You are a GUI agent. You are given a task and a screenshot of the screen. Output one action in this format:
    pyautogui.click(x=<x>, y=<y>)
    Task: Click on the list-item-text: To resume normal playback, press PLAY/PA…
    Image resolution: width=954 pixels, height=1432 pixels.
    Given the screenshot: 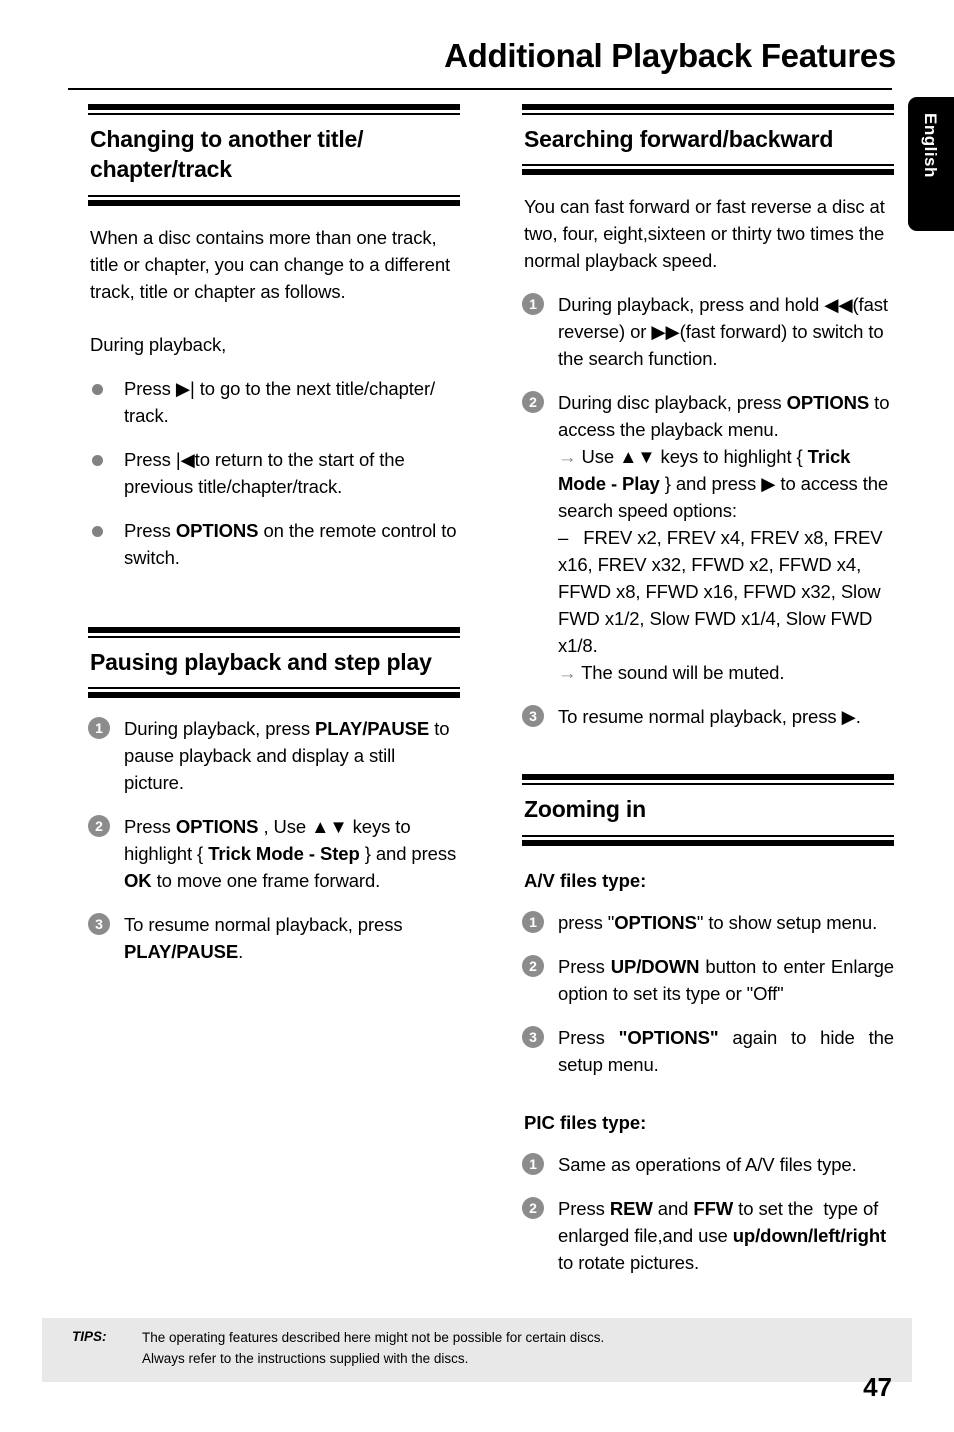 What is the action you would take?
    pyautogui.click(x=263, y=938)
    